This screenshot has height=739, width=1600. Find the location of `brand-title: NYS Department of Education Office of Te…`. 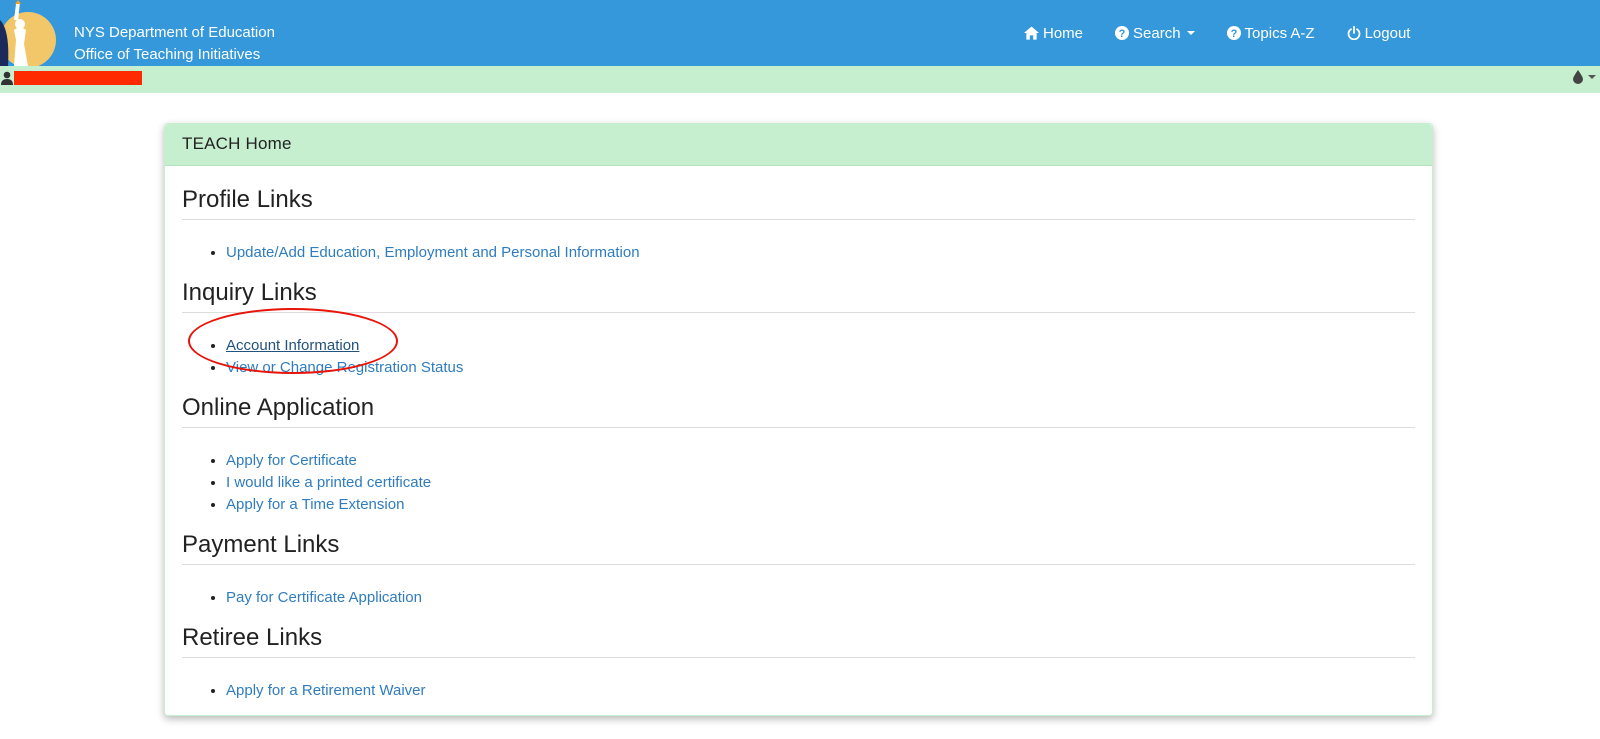

brand-title: NYS Department of Education Office of Te… is located at coordinates (174, 44).